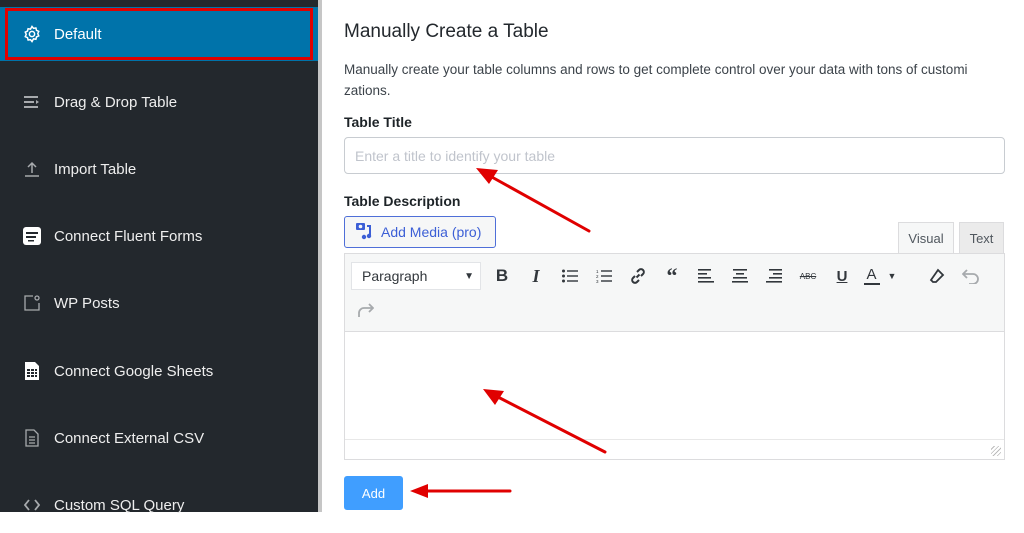 This screenshot has width=1024, height=533. Describe the element at coordinates (95, 169) in the screenshot. I see `sidebar-item-label: Import Table` at that location.